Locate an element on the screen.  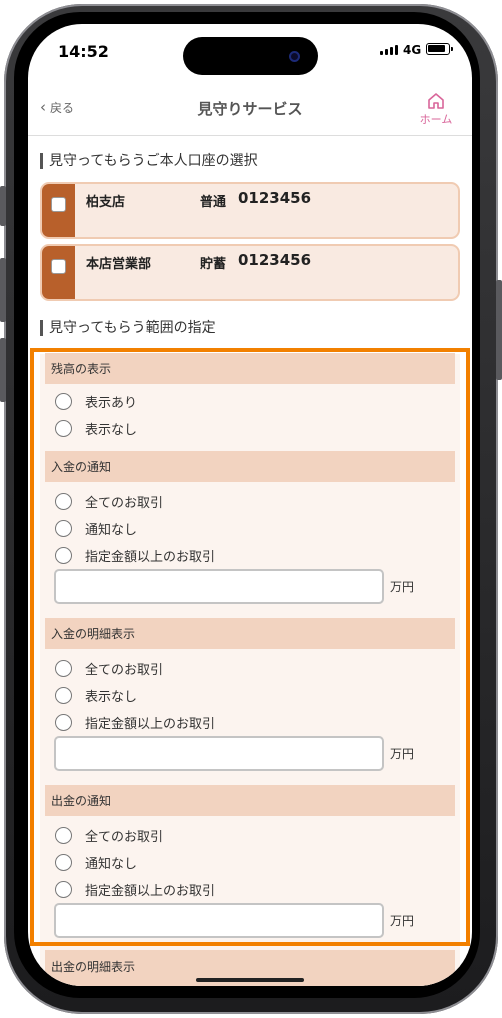
account-type: 普通 is located at coordinates (213, 202).